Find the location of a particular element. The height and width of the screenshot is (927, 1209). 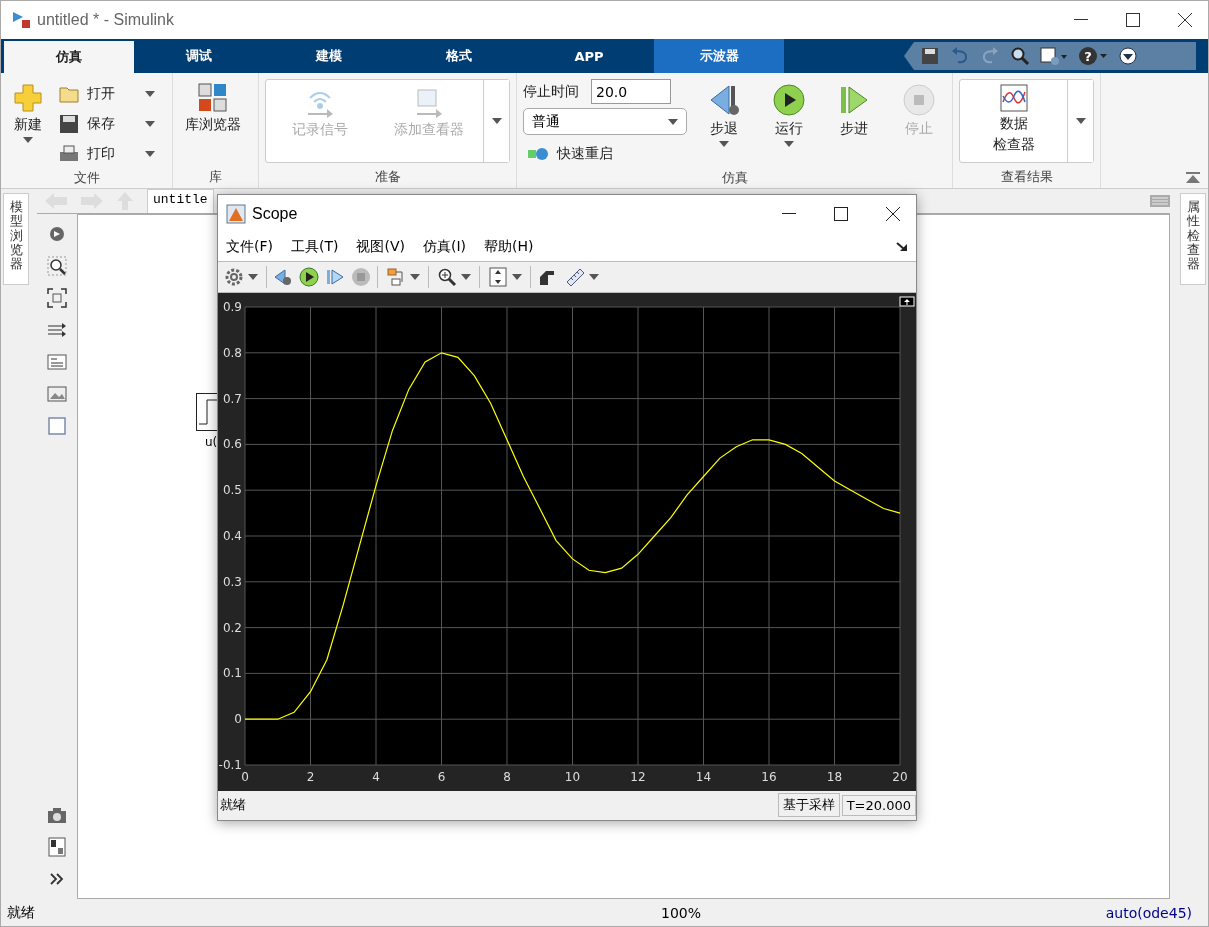

group-label: 库 is located at coordinates (215, 177).